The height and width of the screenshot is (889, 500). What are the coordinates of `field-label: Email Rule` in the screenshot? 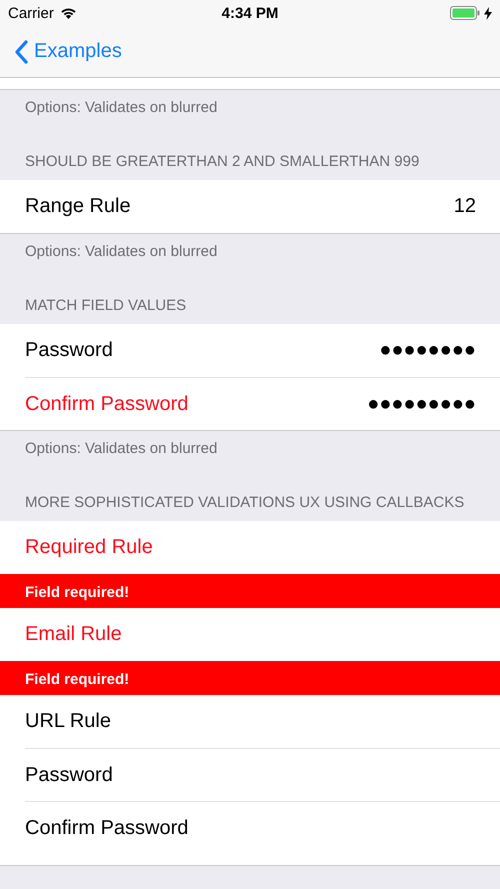 It's located at (73, 634).